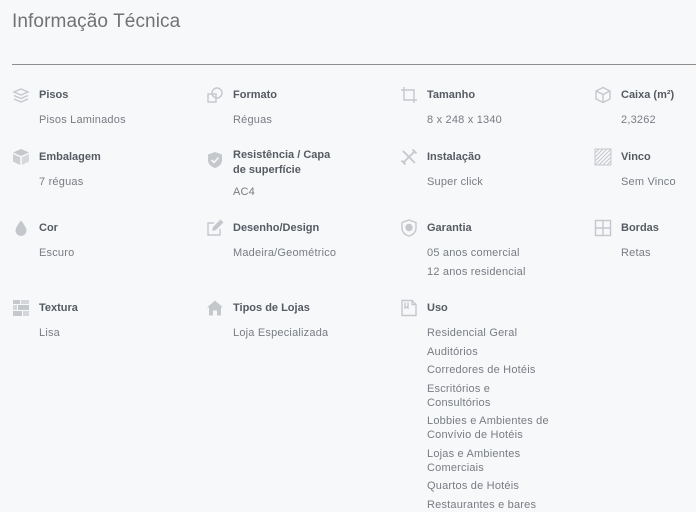  I want to click on spec-value: Sem Vinco, so click(648, 182).